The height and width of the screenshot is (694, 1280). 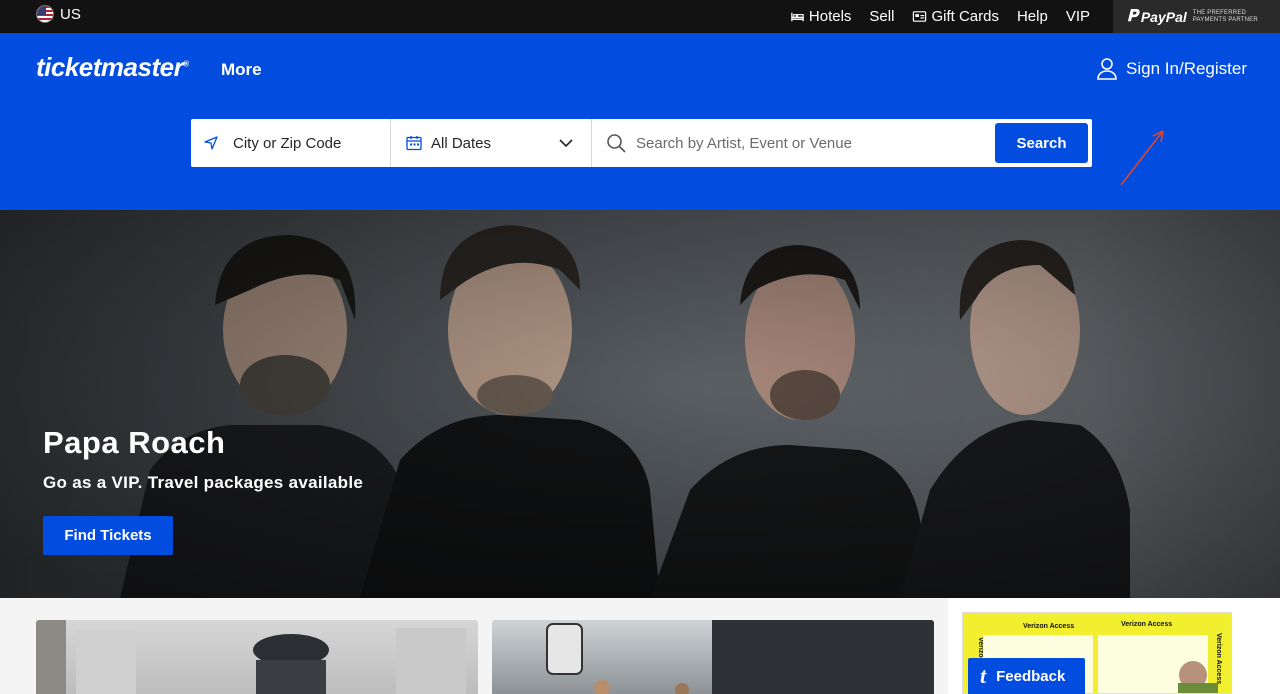 I want to click on help-label: Help, so click(x=1032, y=16).